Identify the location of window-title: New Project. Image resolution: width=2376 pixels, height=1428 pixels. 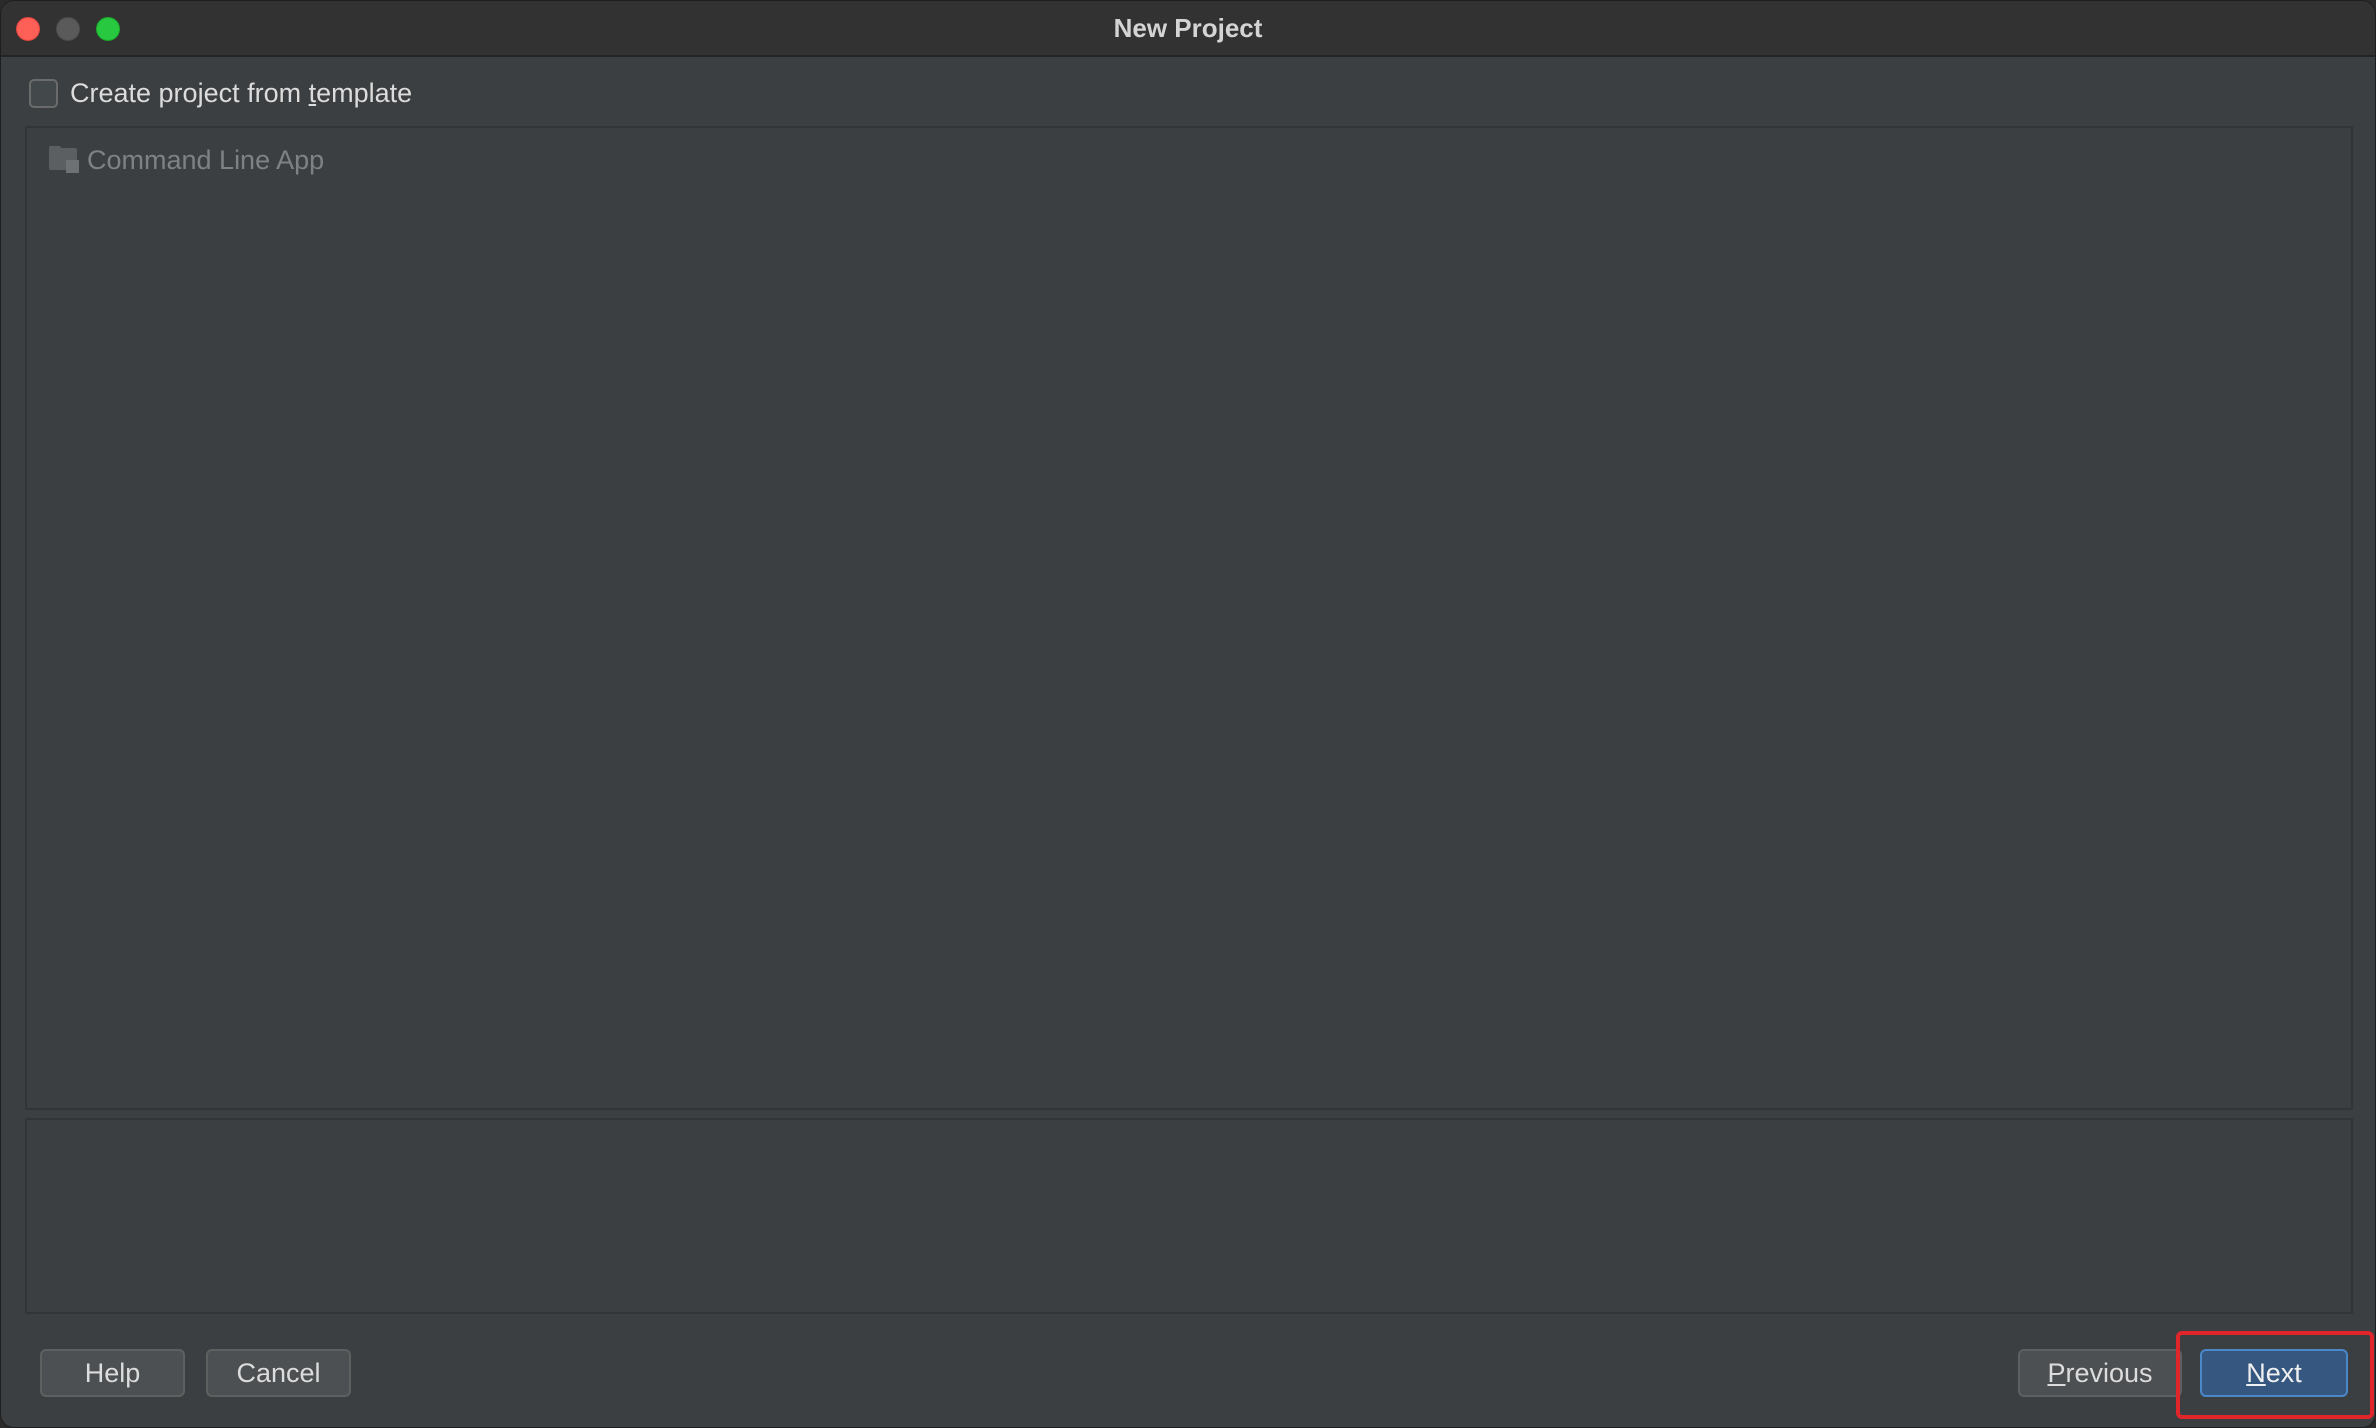
(1188, 28).